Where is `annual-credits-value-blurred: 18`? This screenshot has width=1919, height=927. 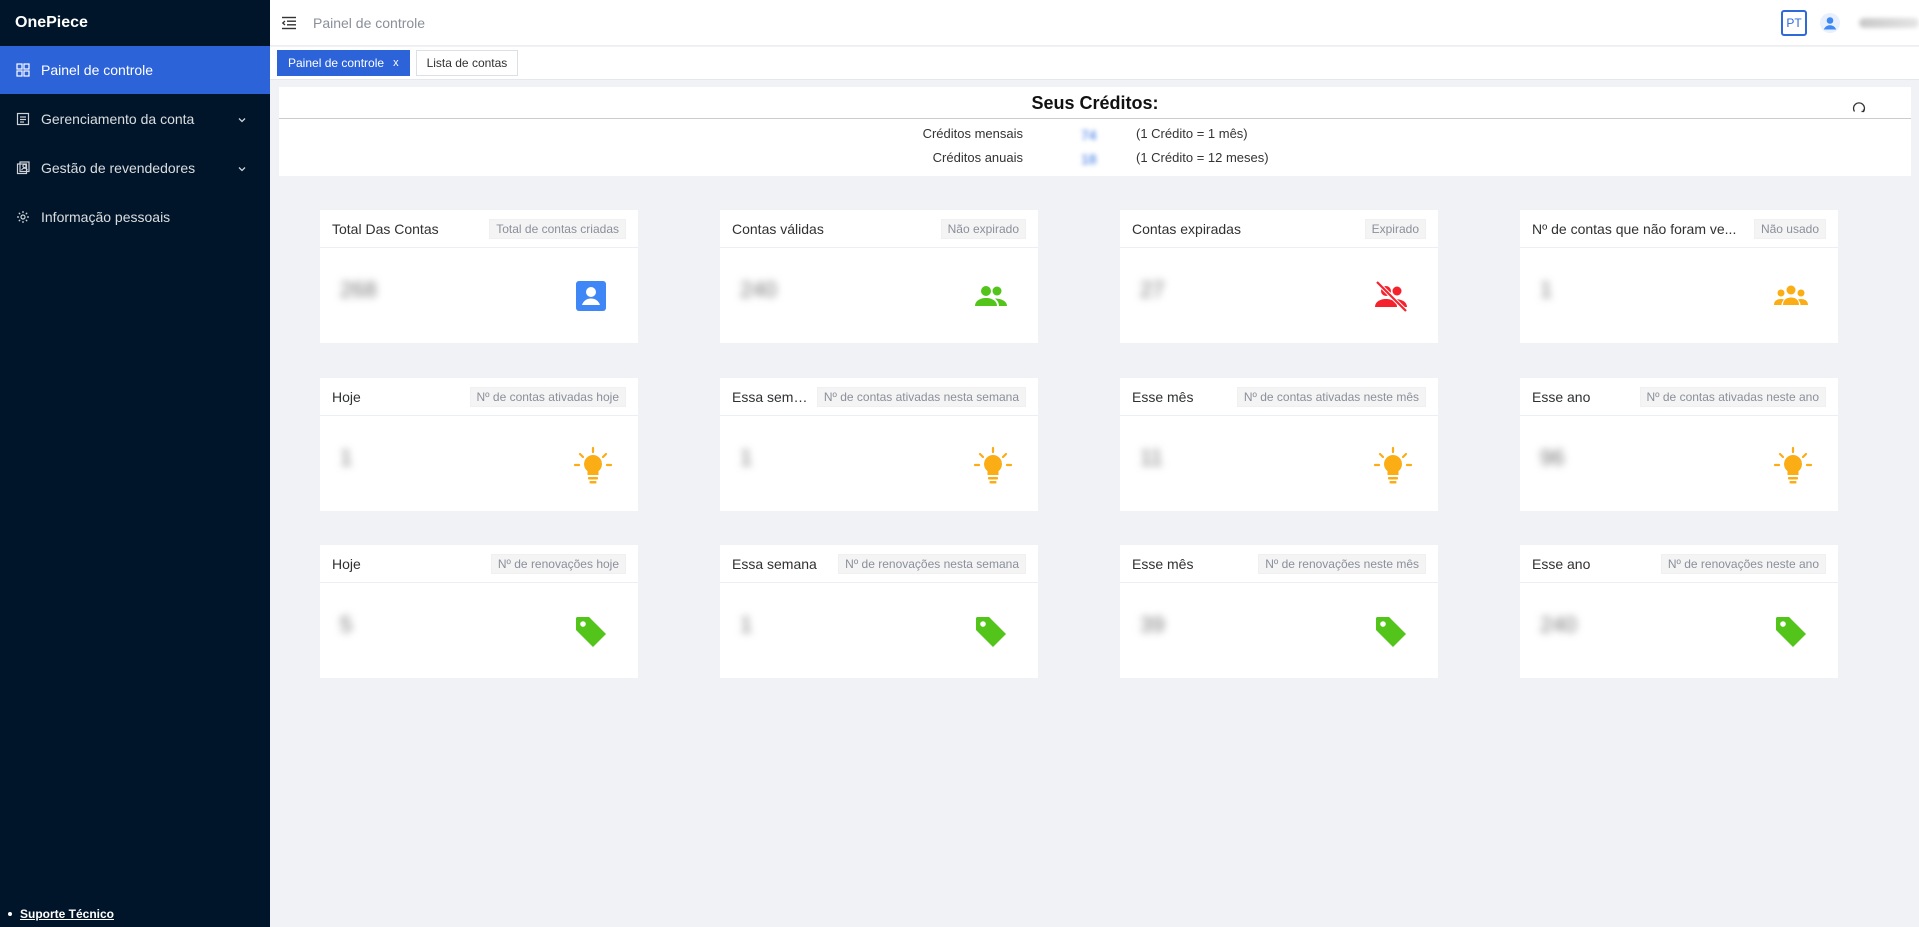
annual-credits-value-blurred: 18 is located at coordinates (1089, 159).